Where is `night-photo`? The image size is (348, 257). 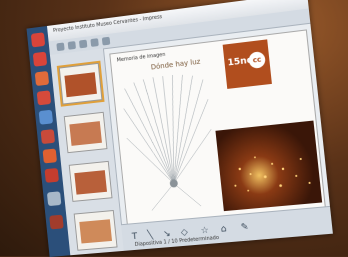
night-photo is located at coordinates (269, 166).